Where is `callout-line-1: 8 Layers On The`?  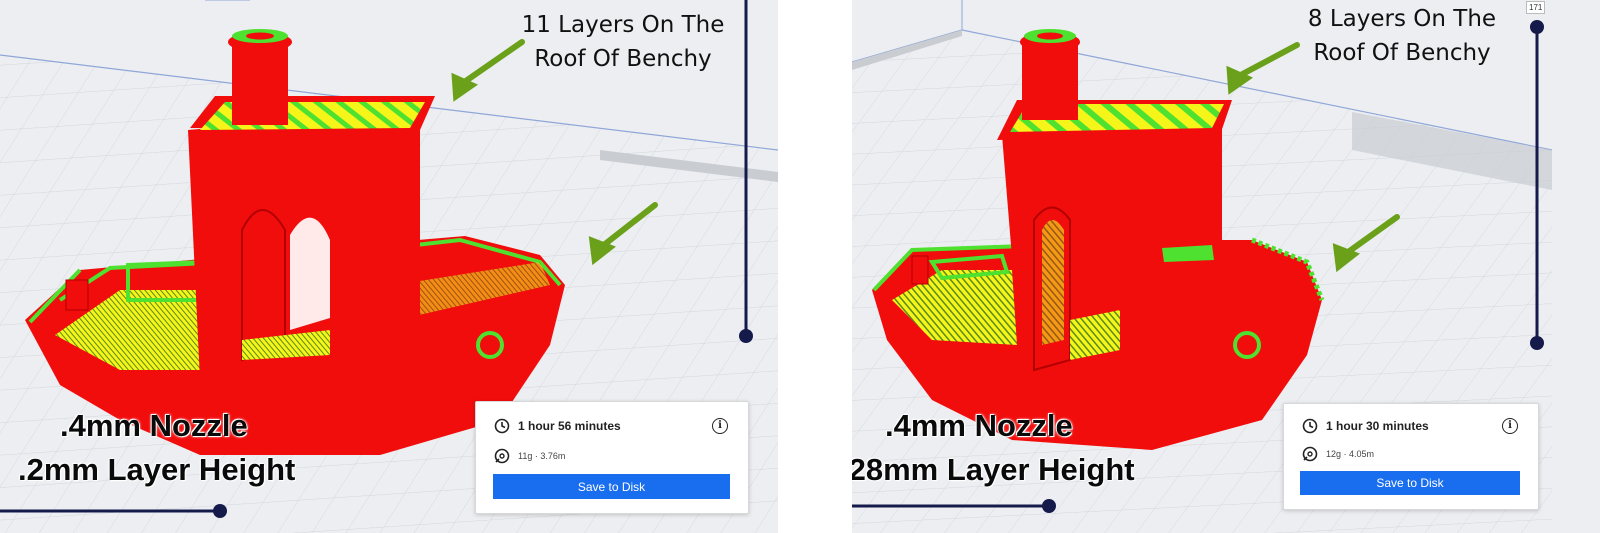 callout-line-1: 8 Layers On The is located at coordinates (1402, 19).